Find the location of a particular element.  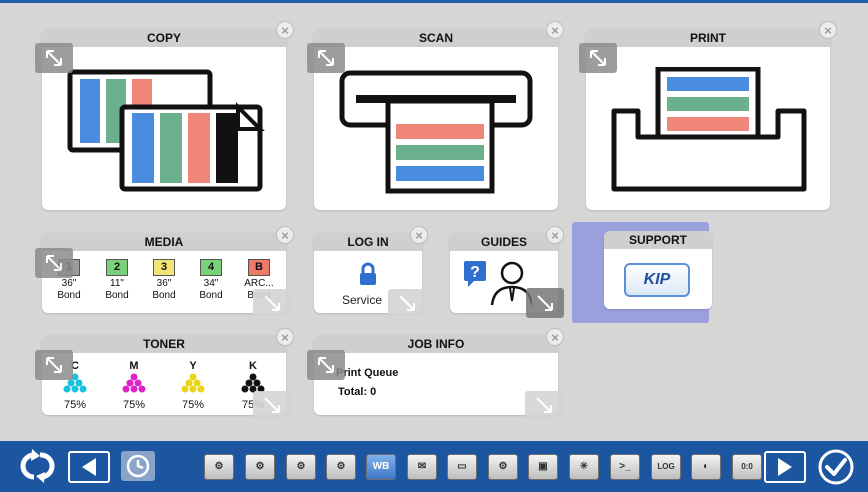

toner-expand-button is located at coordinates (54, 365).